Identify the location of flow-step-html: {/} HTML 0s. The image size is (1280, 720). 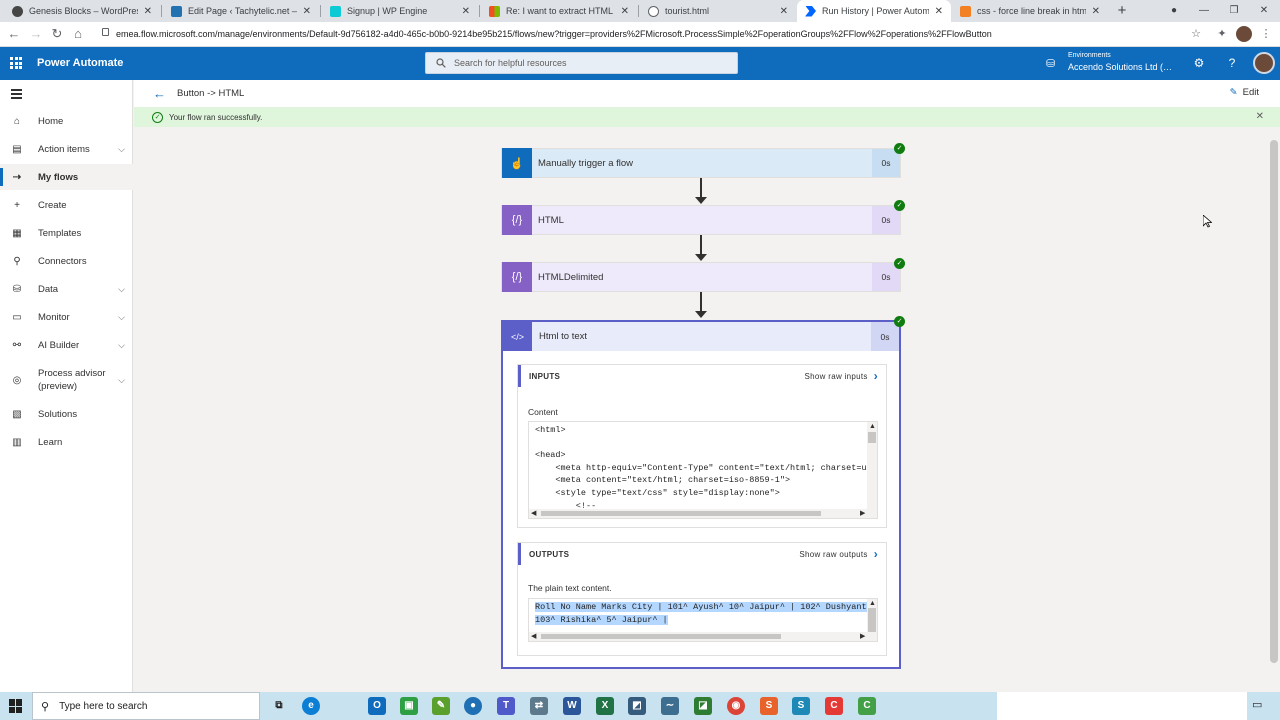
(701, 220).